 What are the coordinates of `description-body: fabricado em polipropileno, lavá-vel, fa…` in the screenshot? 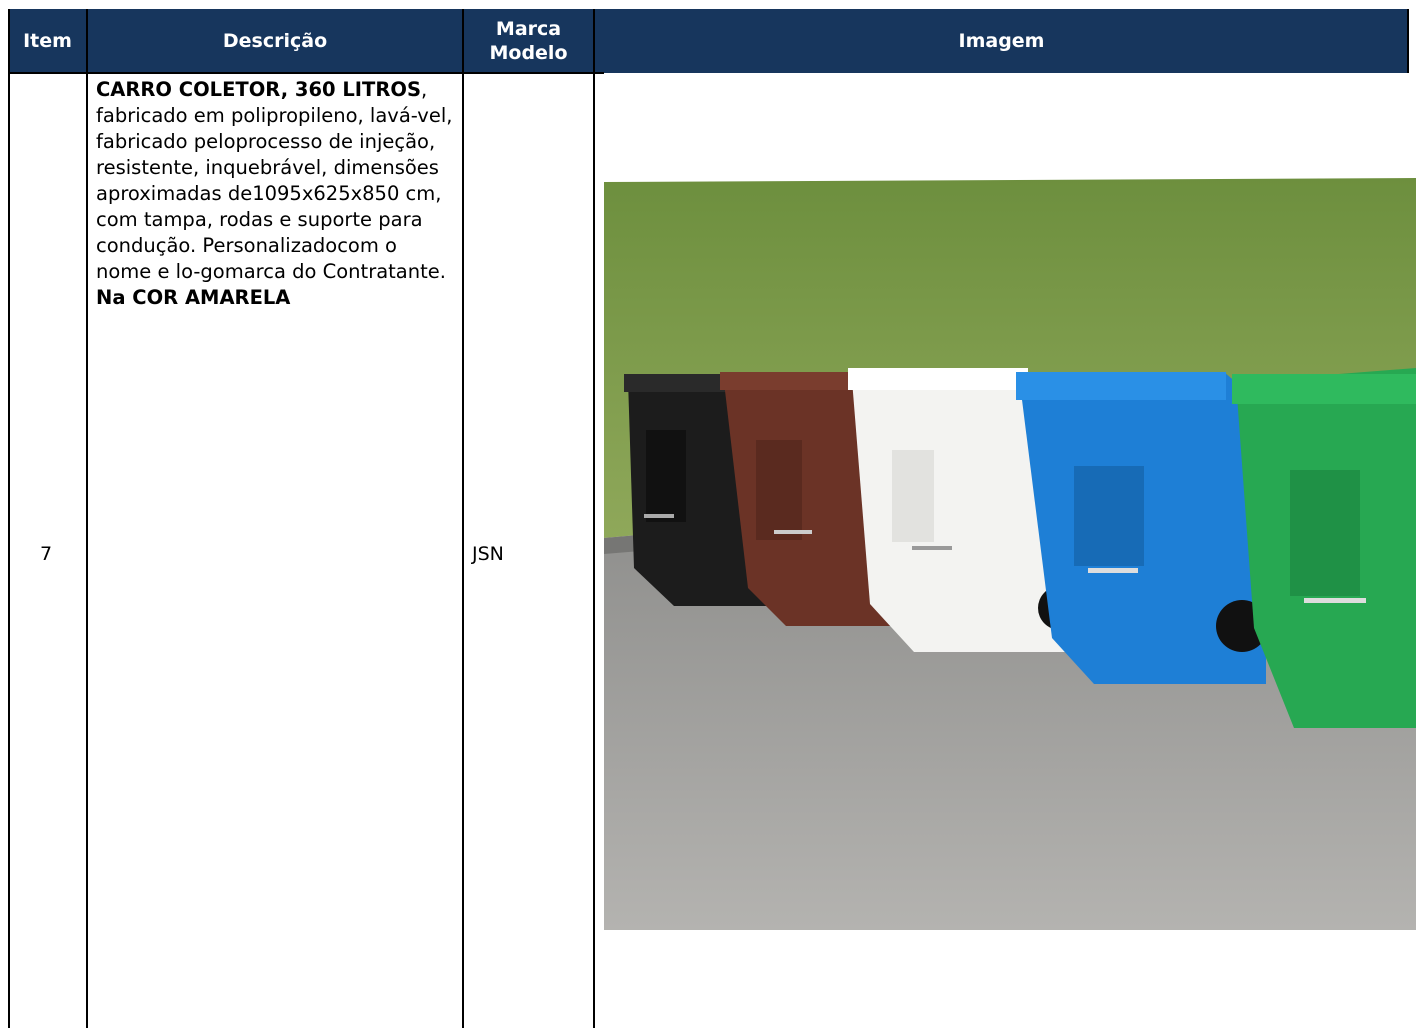 It's located at (274, 193).